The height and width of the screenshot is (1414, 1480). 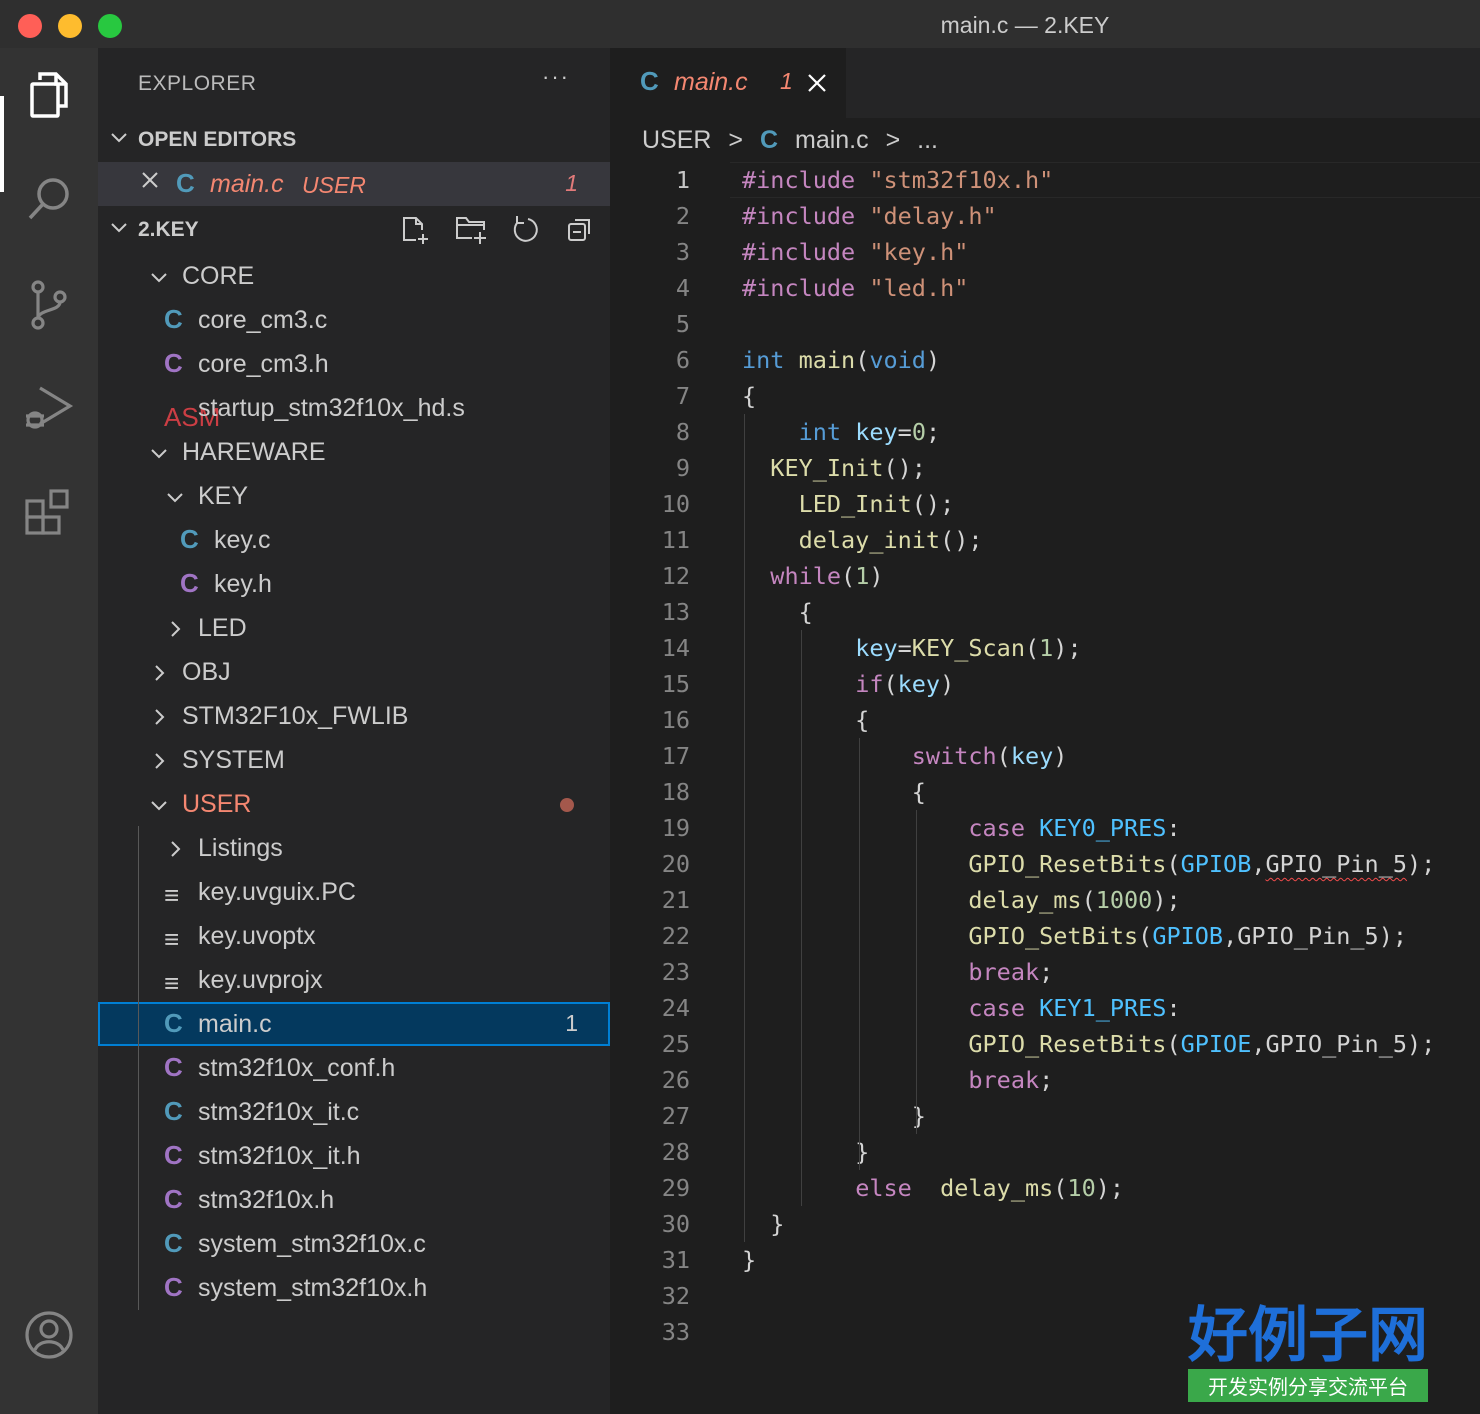 I want to click on code-line: GPIO_ResetBits(GPIOB,GPIO_Pin_5);, so click(x=1088, y=864).